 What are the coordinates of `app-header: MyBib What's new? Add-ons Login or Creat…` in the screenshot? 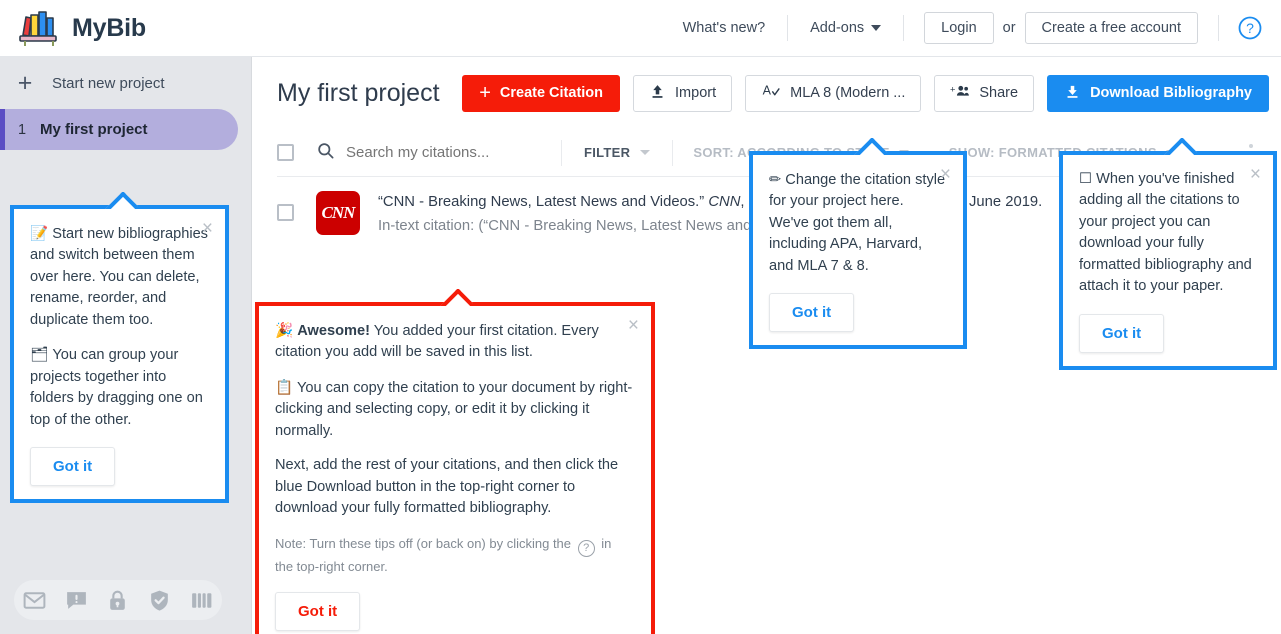 It's located at (640, 28).